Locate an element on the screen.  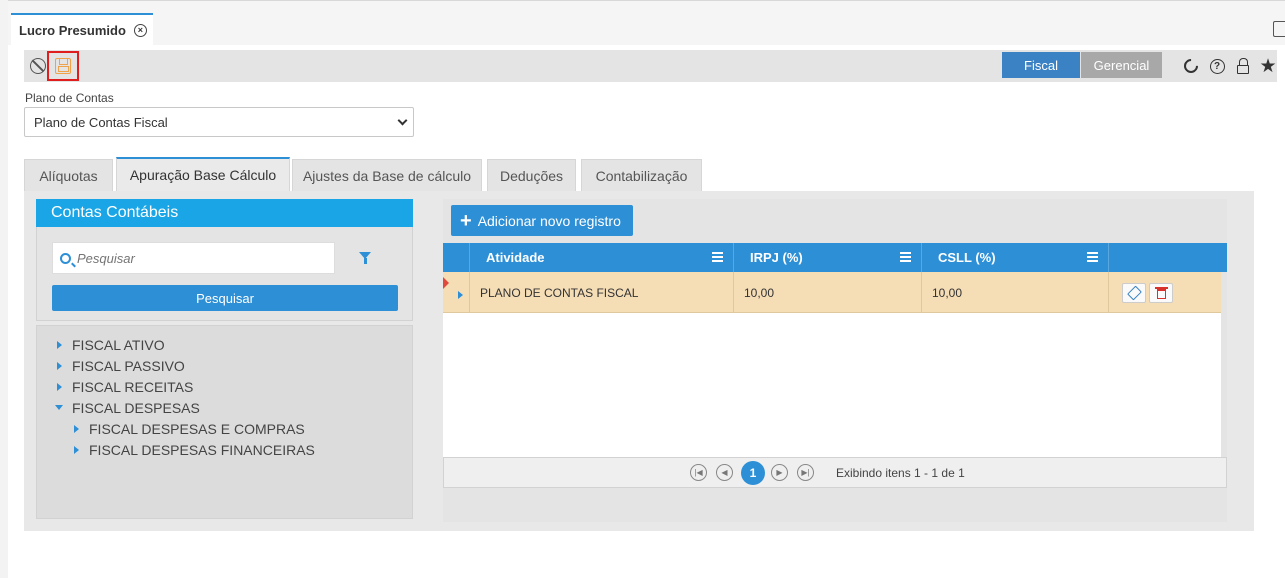
row-expand-cell is located at coordinates (456, 292).